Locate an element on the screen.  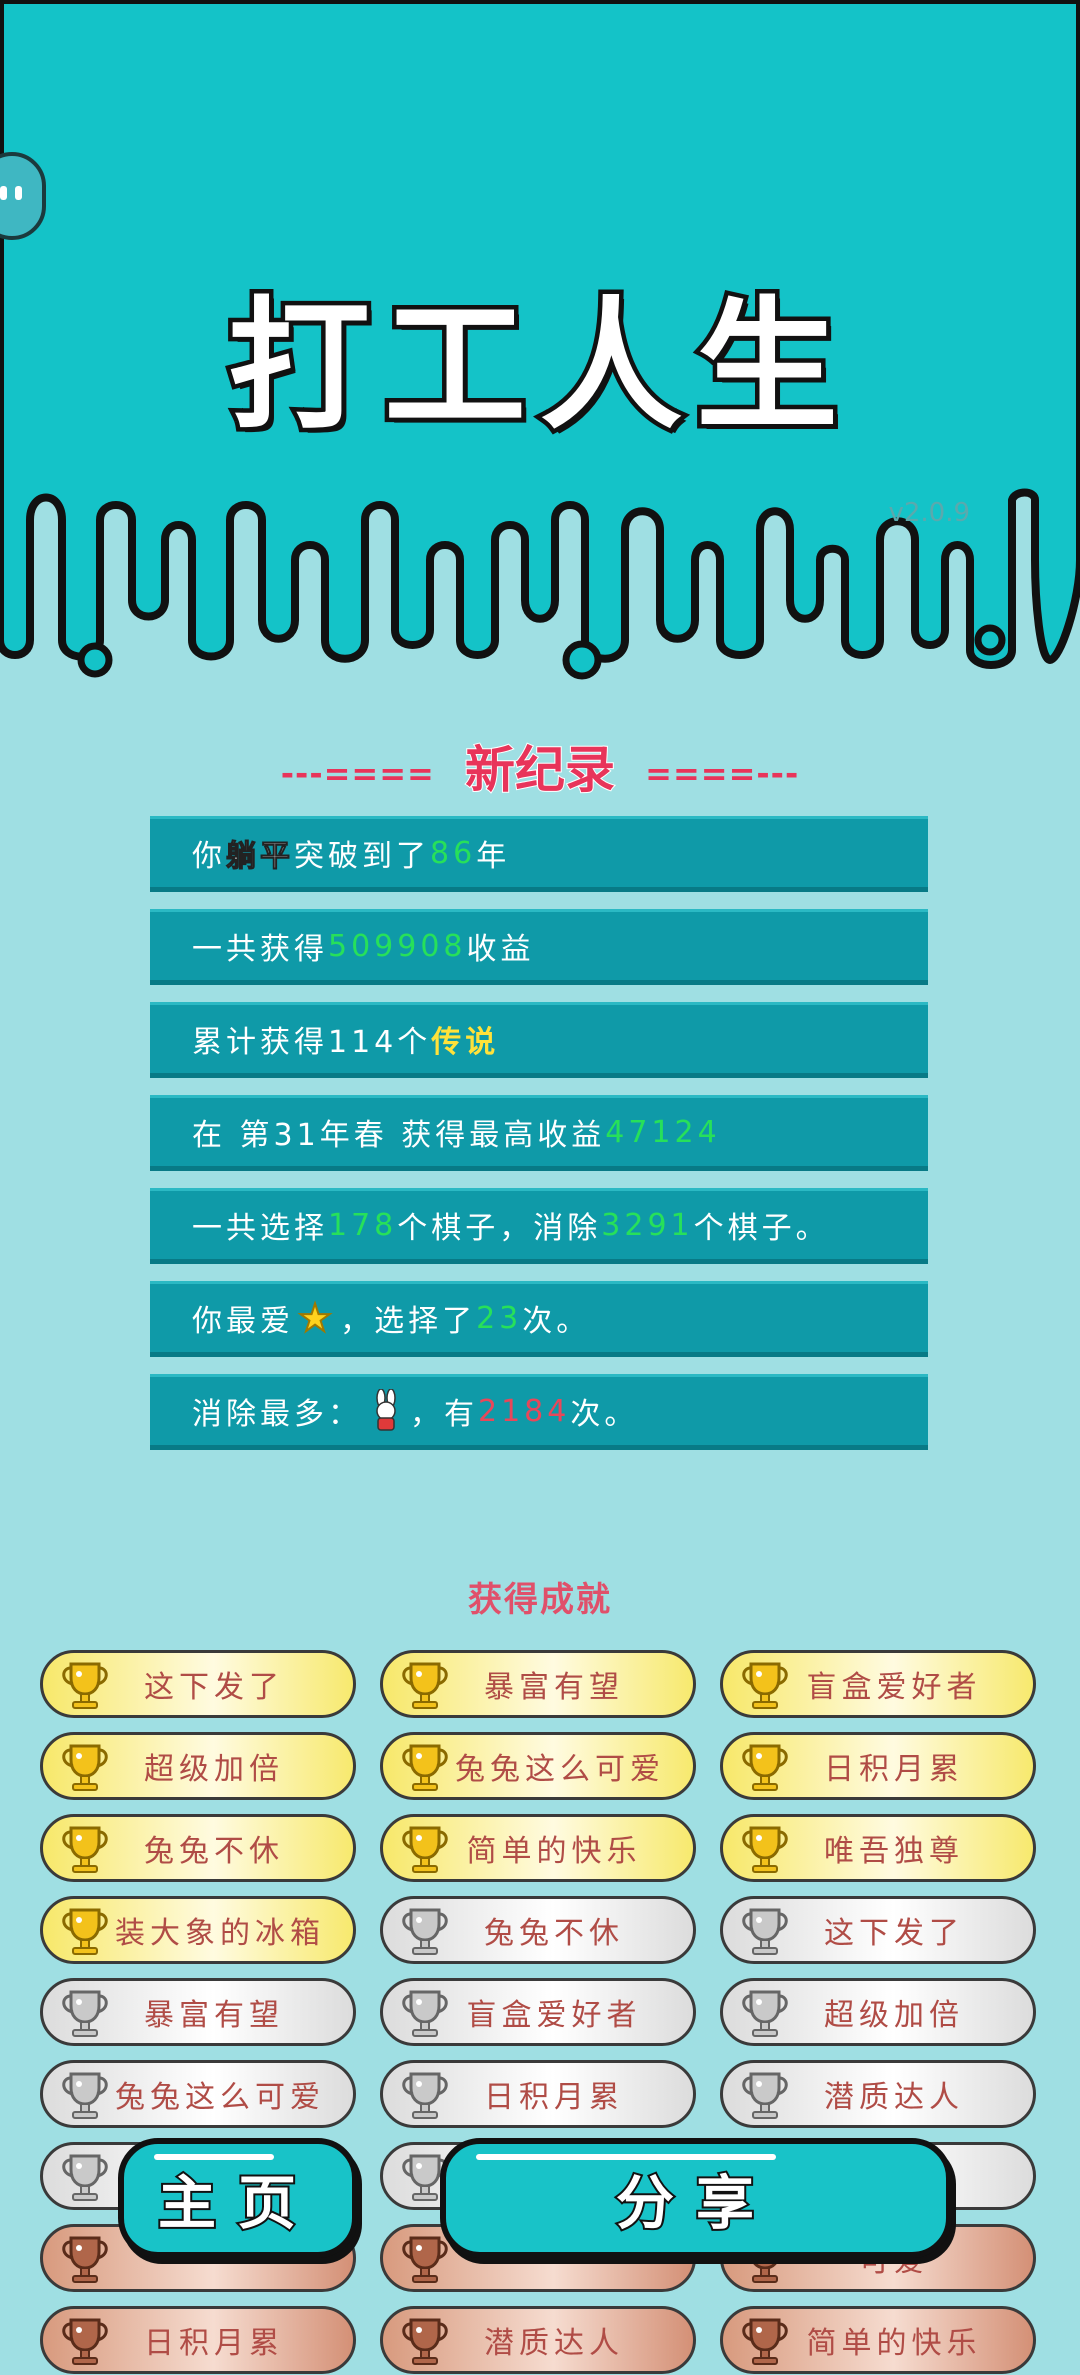
home-button: 主页 is located at coordinates (238, 2198).